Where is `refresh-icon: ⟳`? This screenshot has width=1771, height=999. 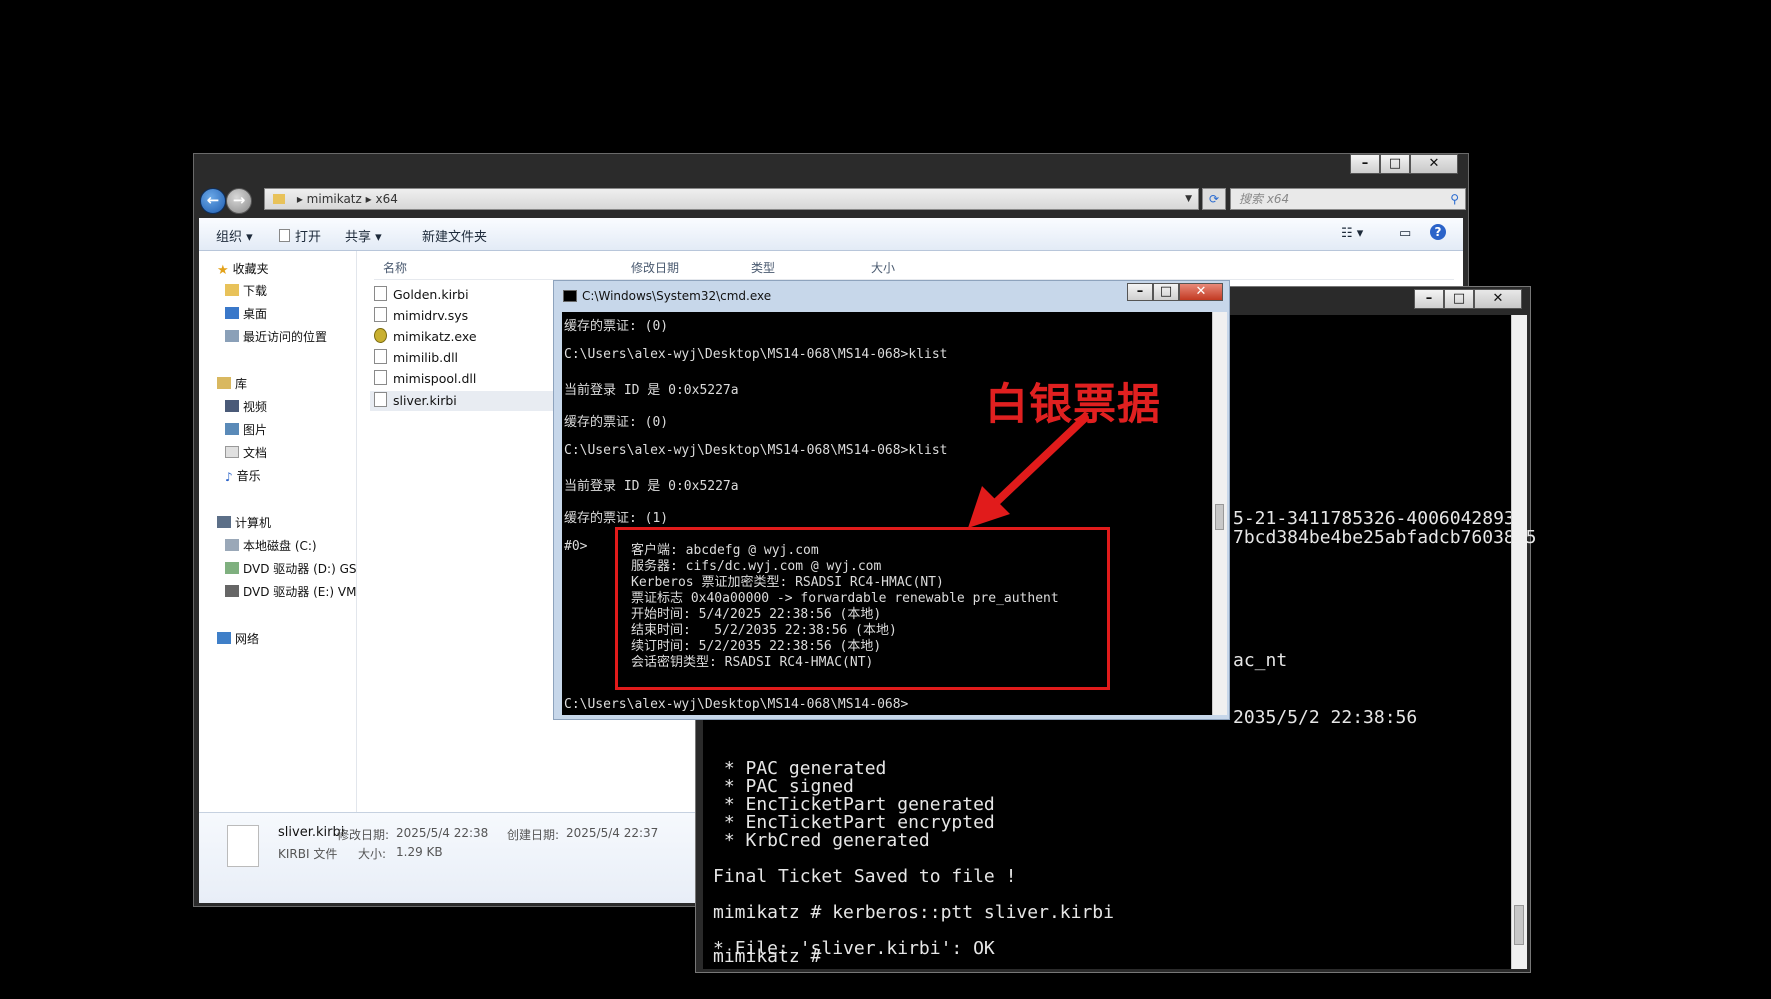
refresh-icon: ⟳ is located at coordinates (1214, 199).